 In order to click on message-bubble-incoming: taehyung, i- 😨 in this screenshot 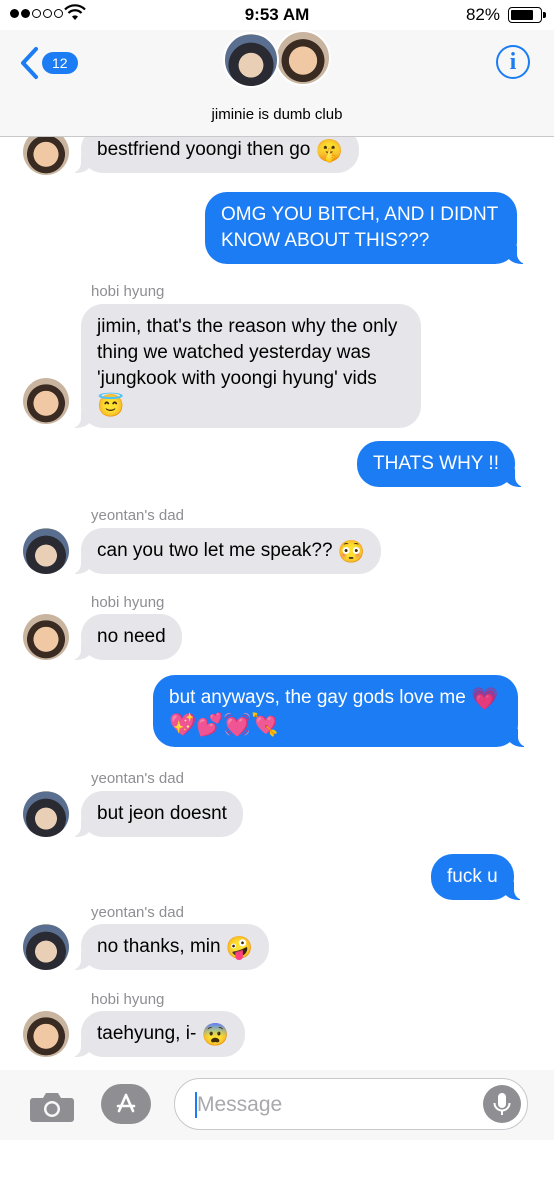, I will do `click(158, 1034)`.